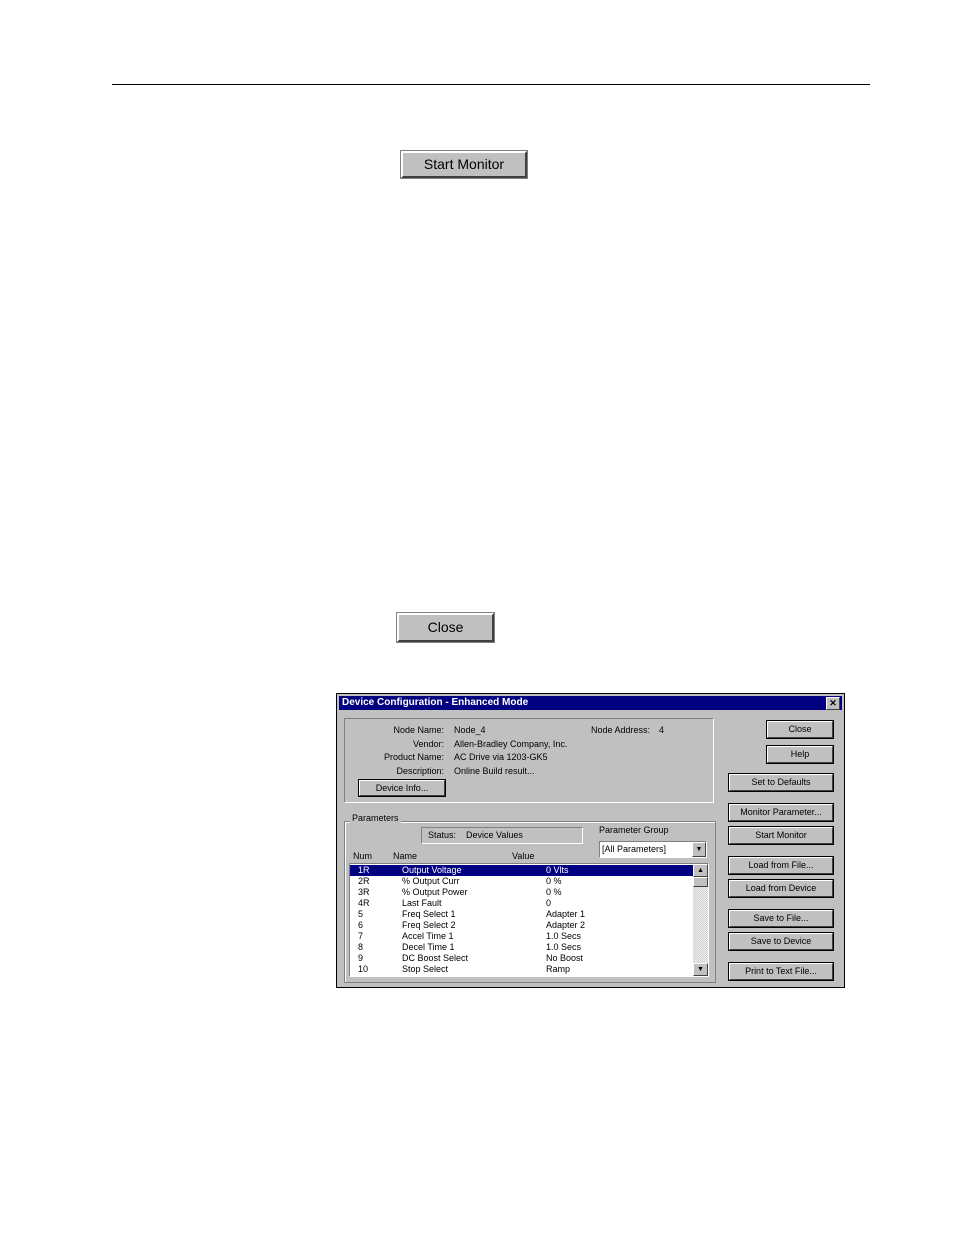  I want to click on param-name: Freq Select 1, so click(429, 914).